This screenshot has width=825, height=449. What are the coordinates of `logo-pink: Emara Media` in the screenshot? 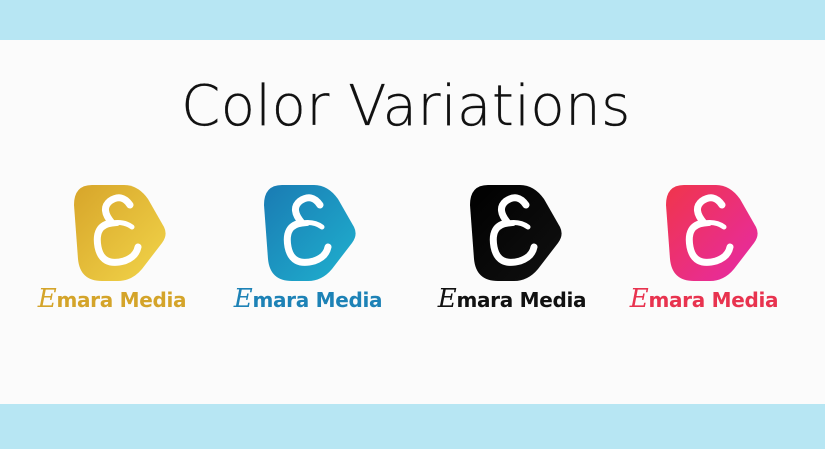 It's located at (704, 253).